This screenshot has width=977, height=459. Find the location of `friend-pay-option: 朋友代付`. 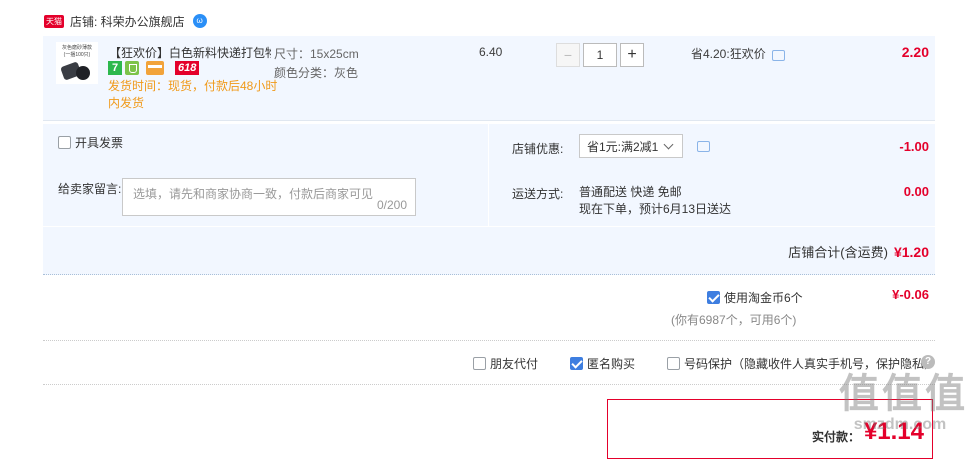

friend-pay-option: 朋友代付 is located at coordinates (505, 363).